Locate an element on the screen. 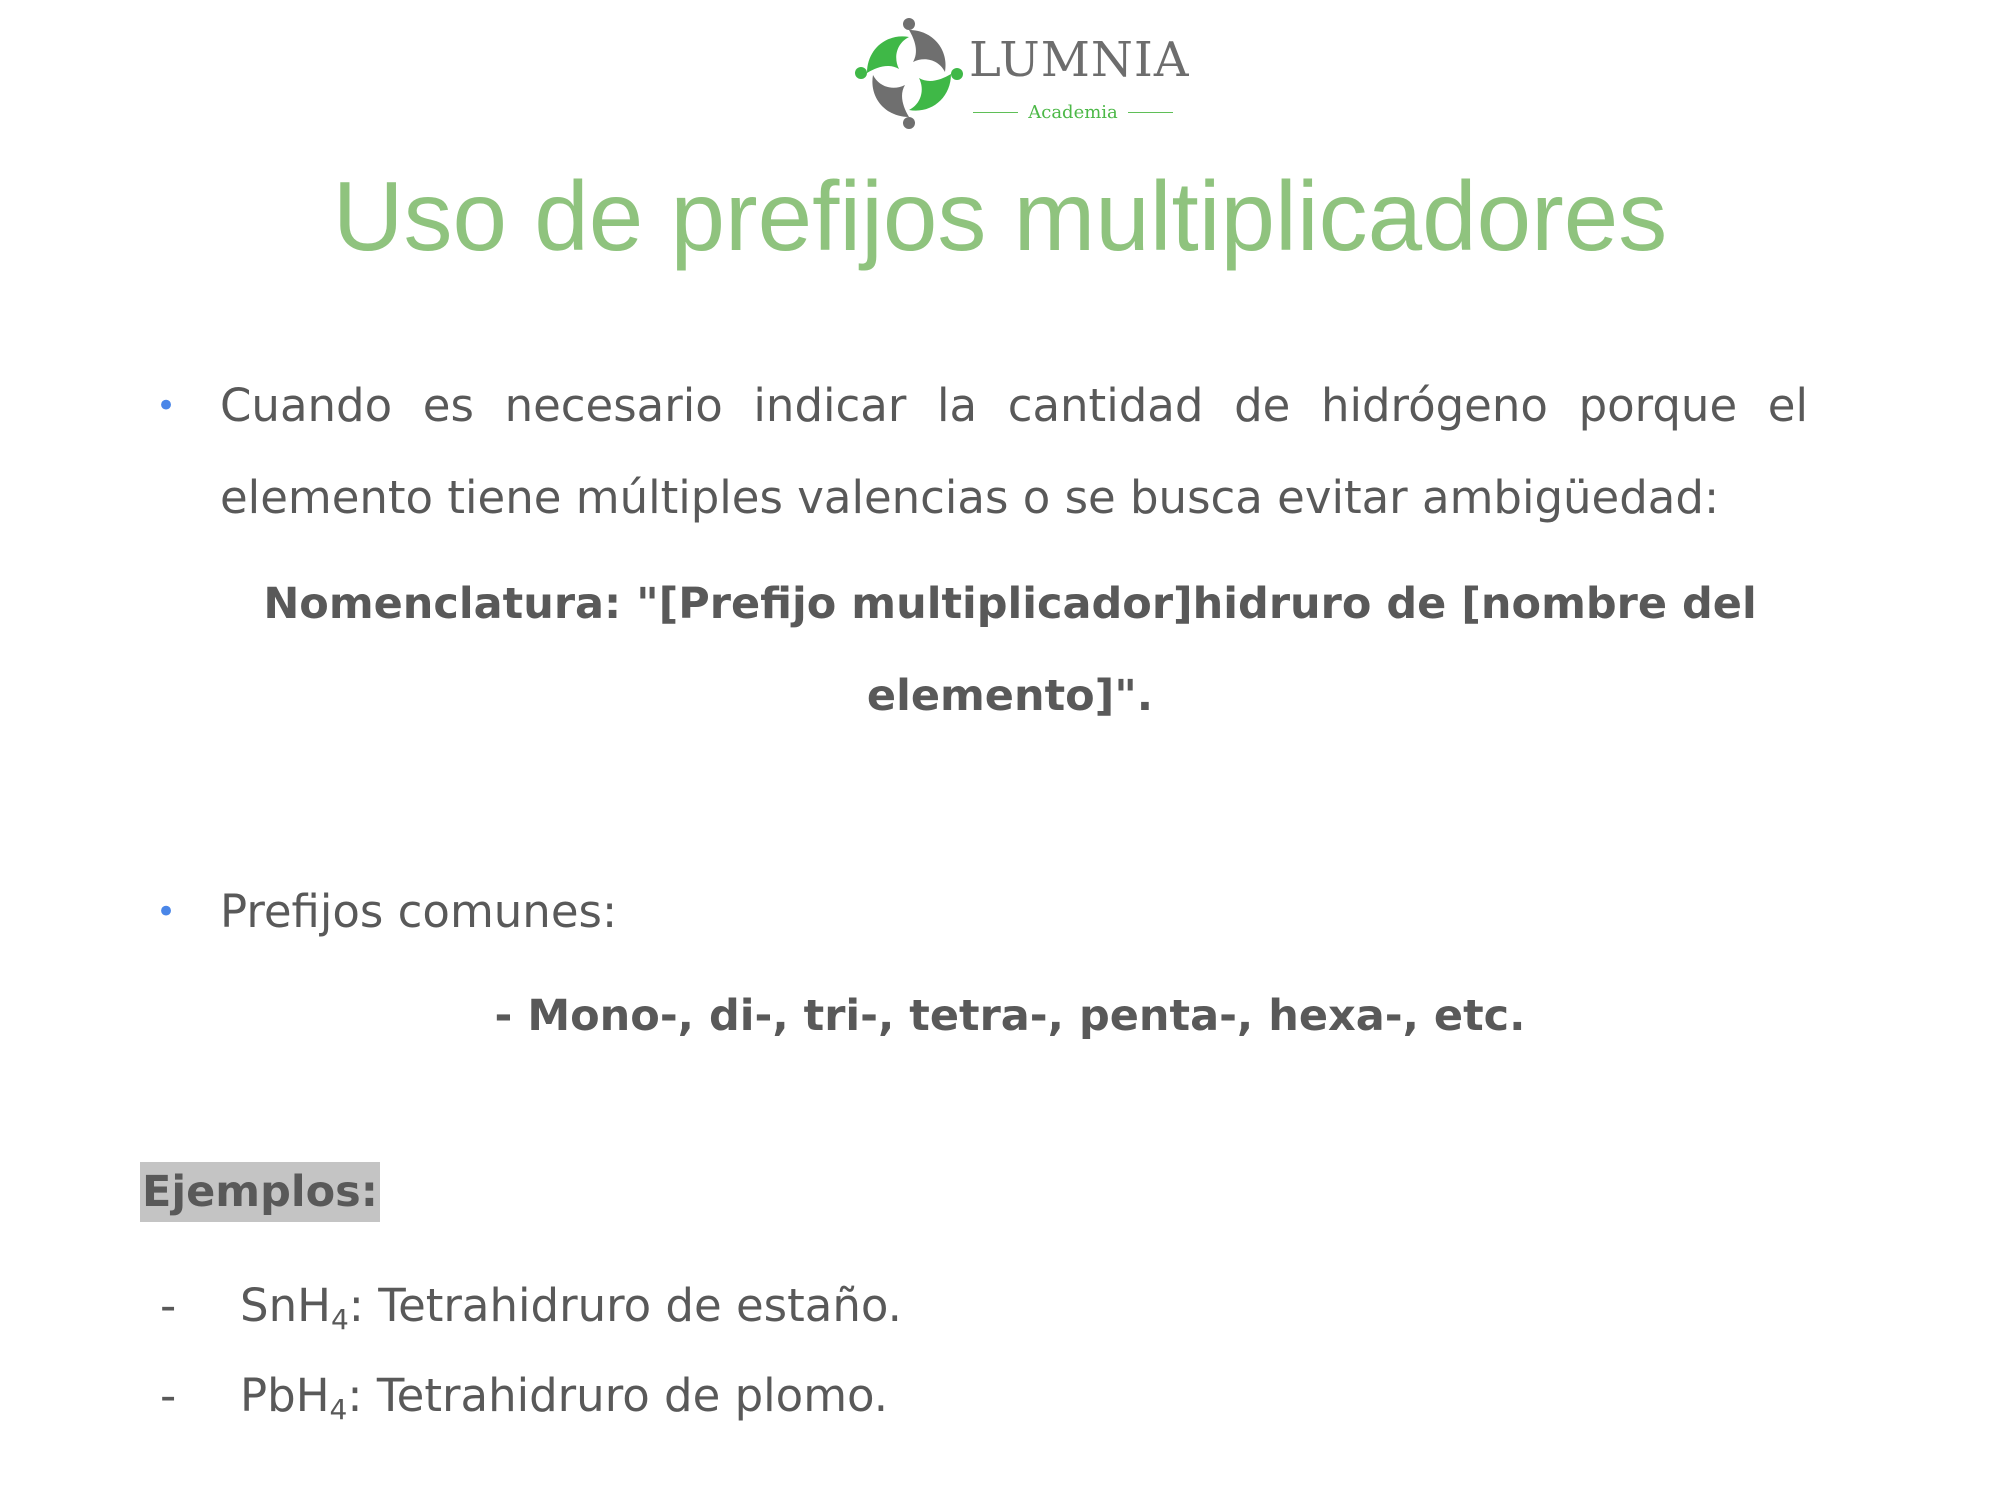  logo-rule-left is located at coordinates (996, 112).